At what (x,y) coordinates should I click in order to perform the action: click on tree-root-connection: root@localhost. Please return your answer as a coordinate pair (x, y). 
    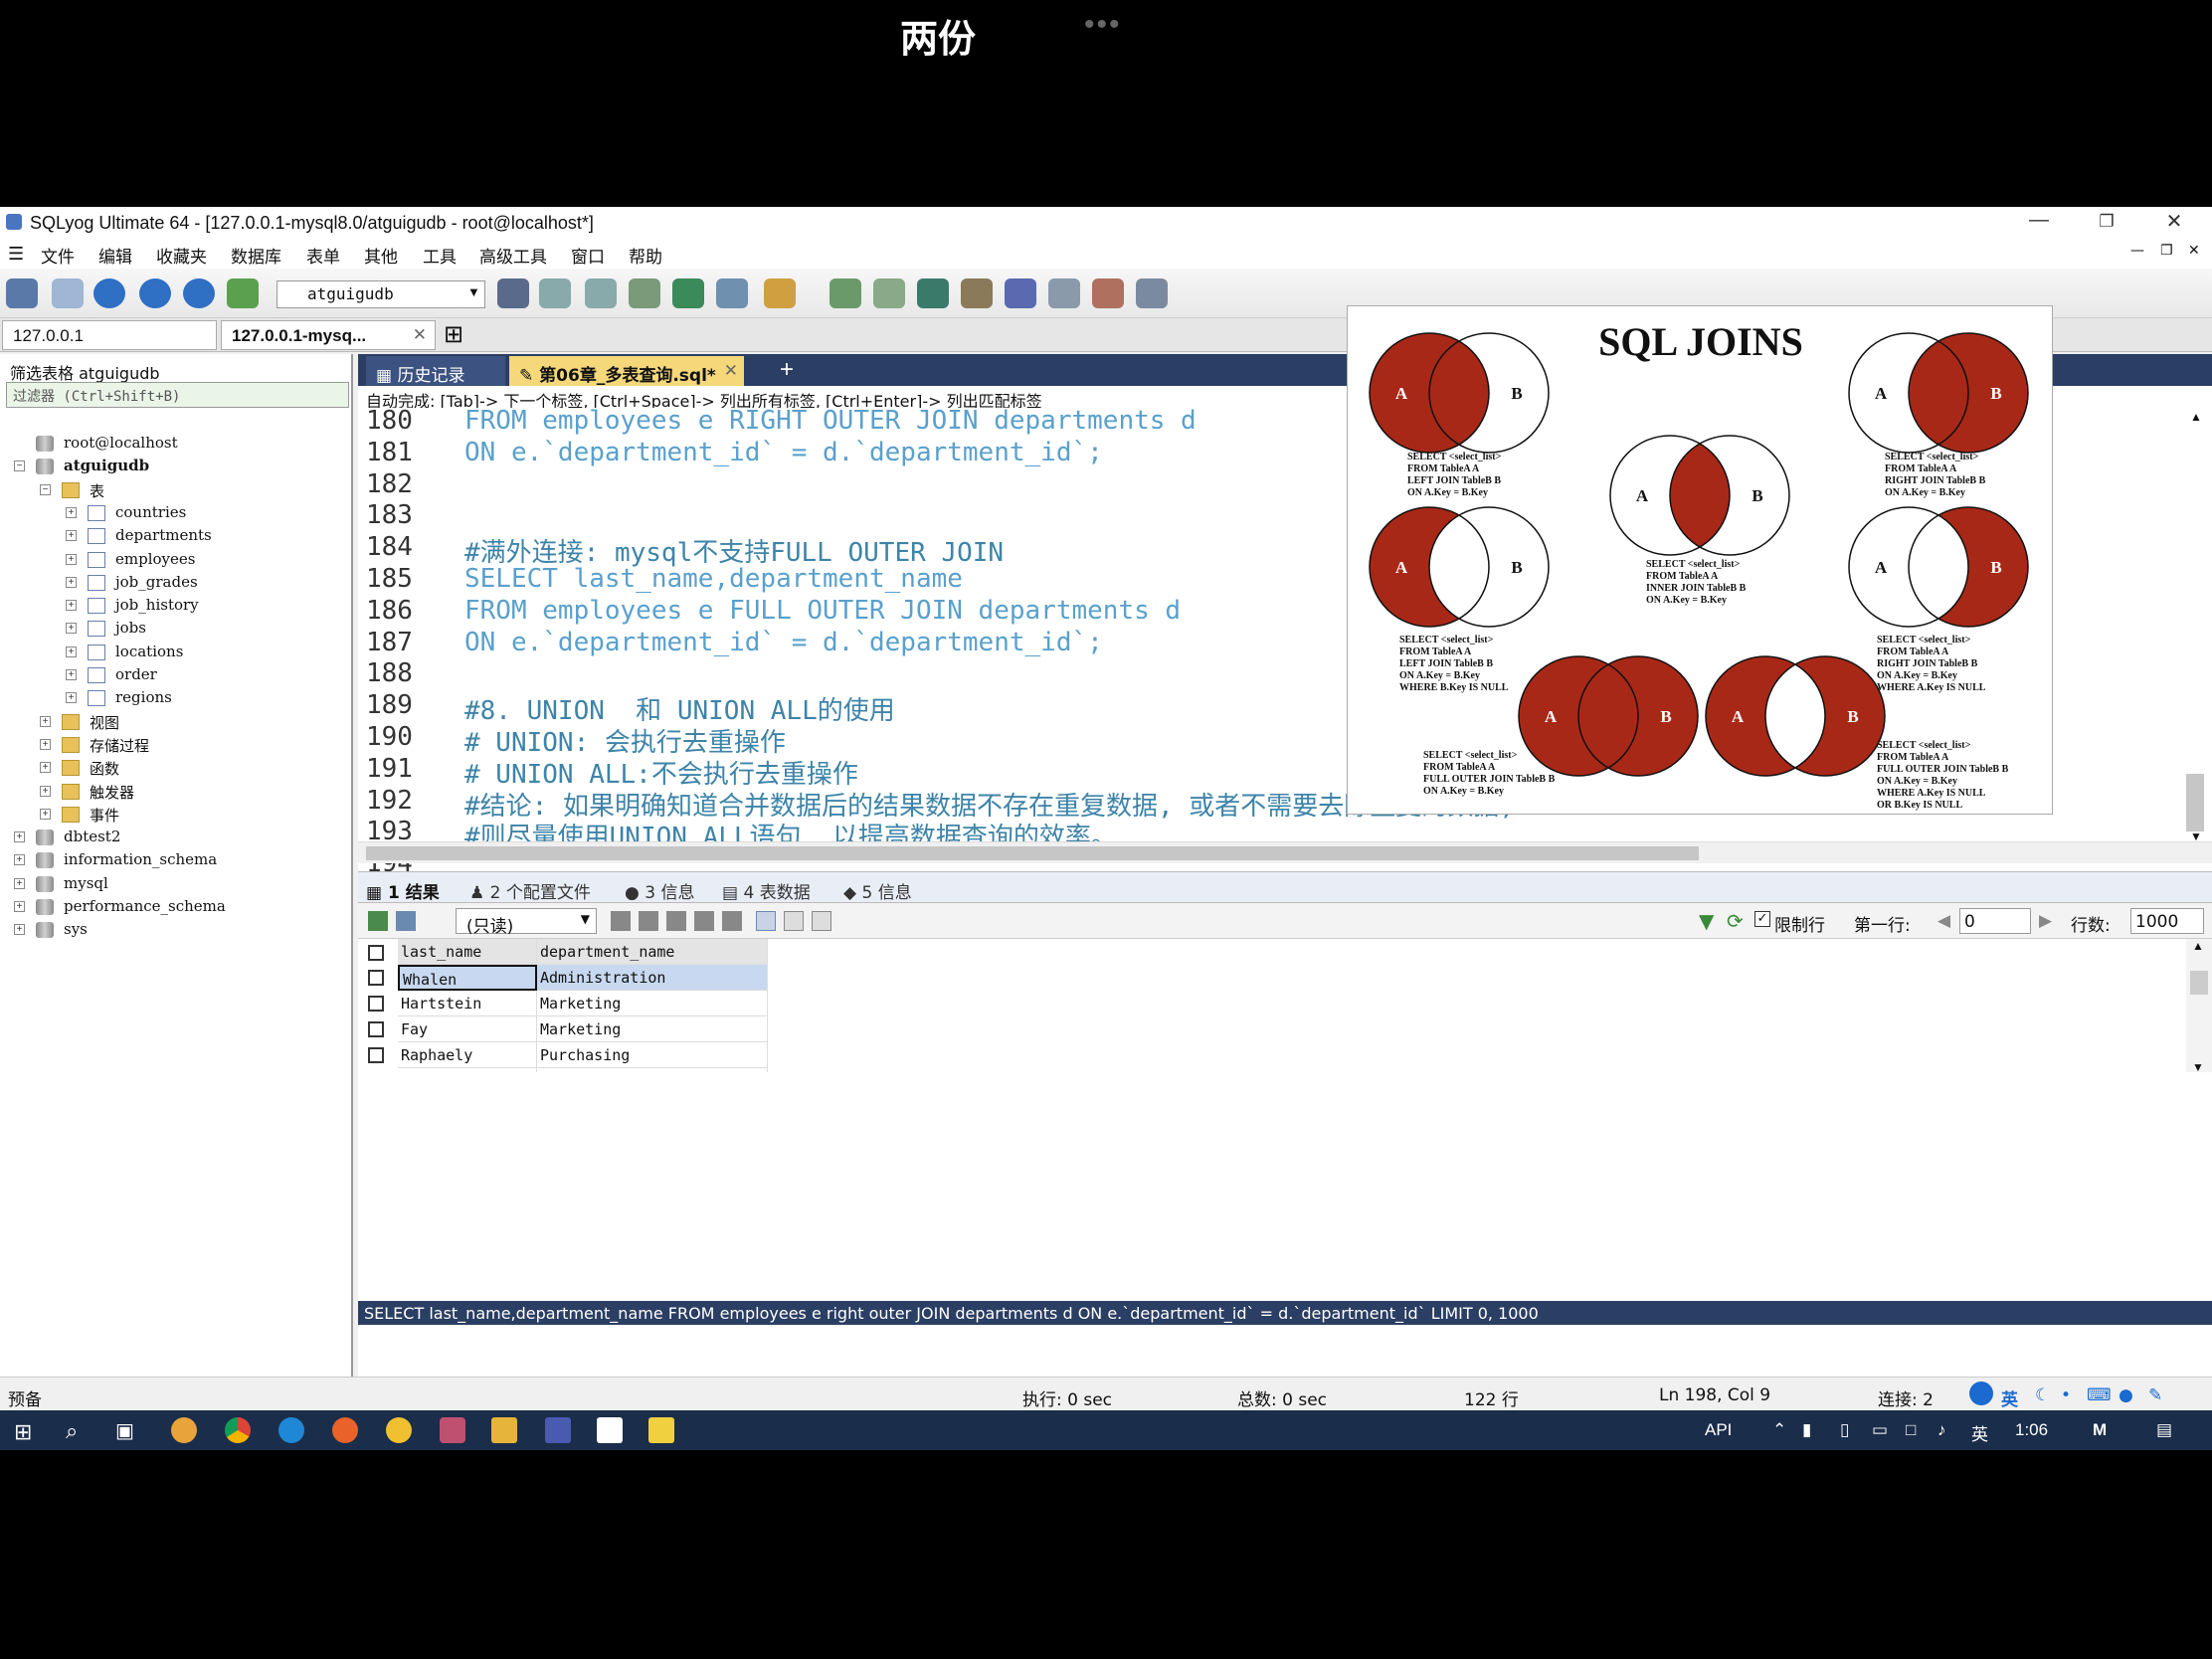
    Looking at the image, I should click on (121, 443).